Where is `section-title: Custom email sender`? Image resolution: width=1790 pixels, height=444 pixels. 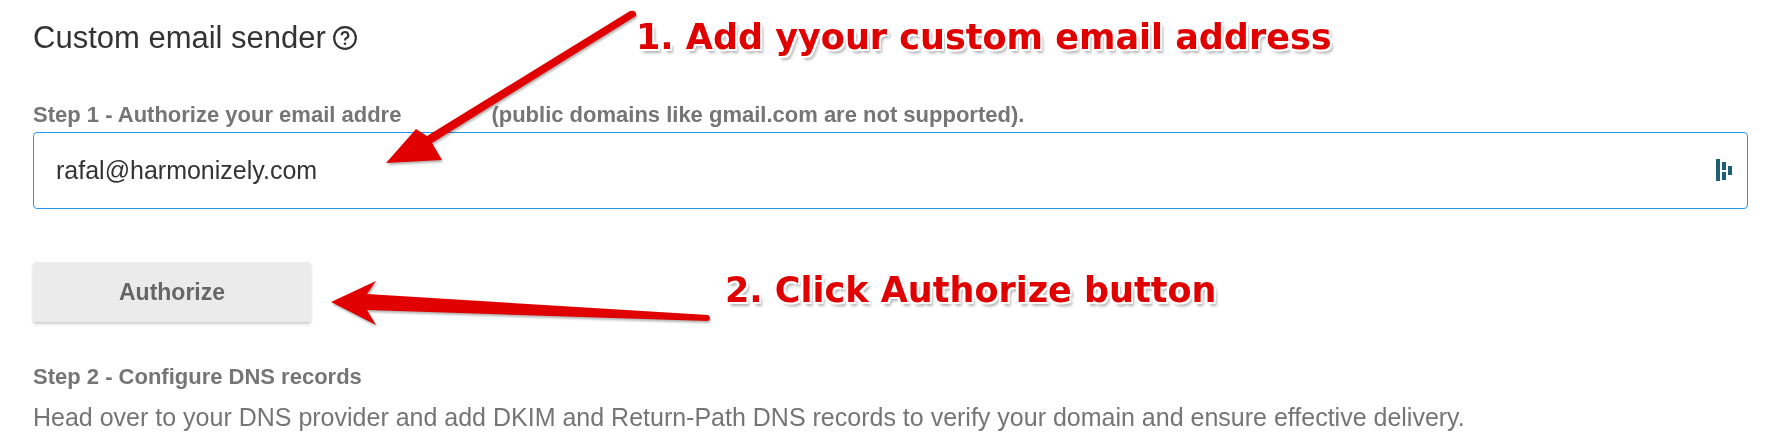
section-title: Custom email sender is located at coordinates (179, 38).